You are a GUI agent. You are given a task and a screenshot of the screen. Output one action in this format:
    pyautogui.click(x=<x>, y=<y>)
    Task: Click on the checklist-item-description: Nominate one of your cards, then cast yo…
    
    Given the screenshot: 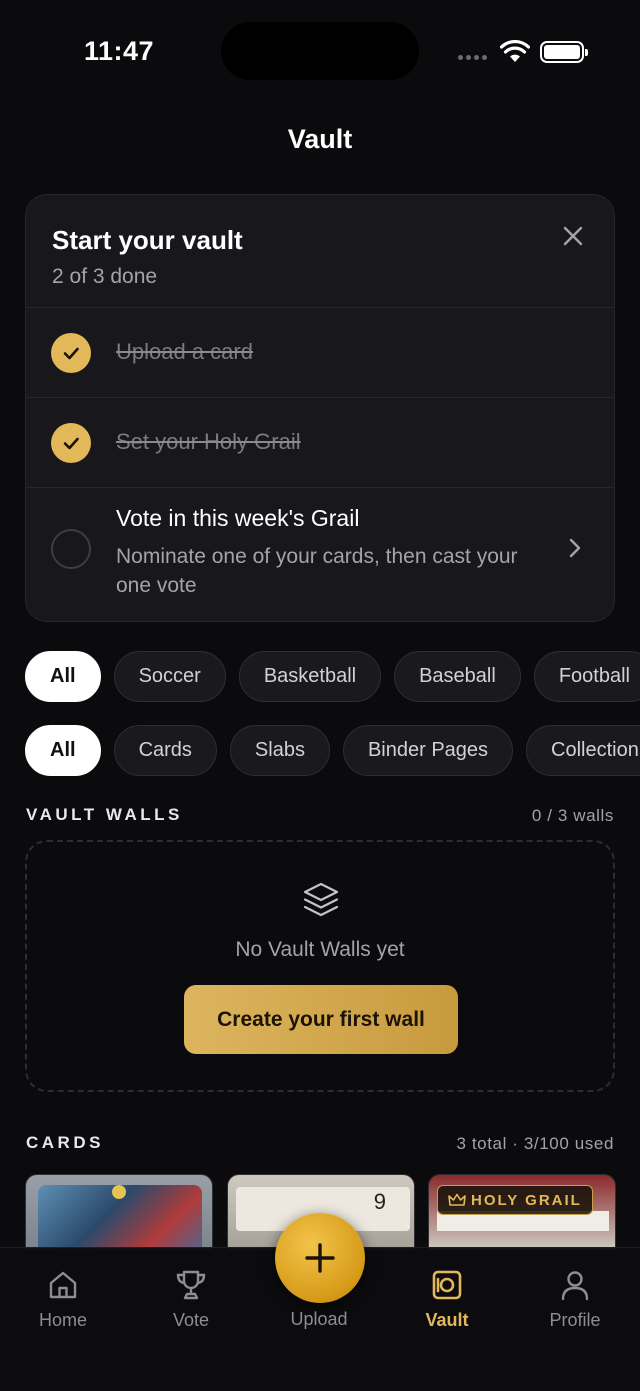 What is the action you would take?
    pyautogui.click(x=317, y=571)
    